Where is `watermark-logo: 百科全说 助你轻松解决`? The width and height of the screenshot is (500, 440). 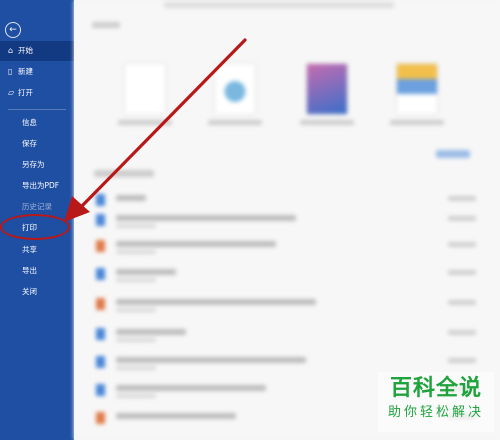 watermark-logo: 百科全说 助你轻松解决 is located at coordinates (436, 402).